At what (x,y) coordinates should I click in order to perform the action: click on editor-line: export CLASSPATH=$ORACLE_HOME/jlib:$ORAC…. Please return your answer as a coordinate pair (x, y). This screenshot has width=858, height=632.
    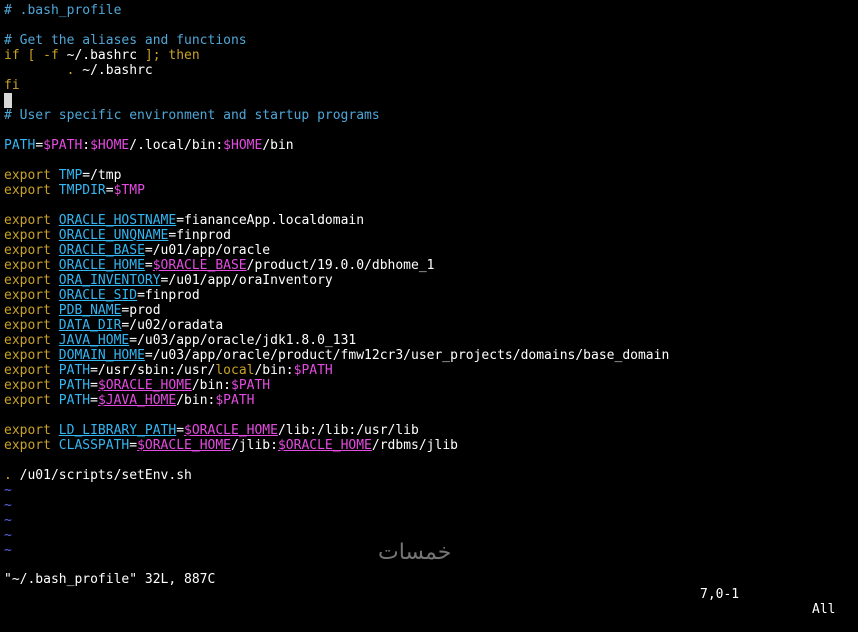
    Looking at the image, I should click on (431, 445).